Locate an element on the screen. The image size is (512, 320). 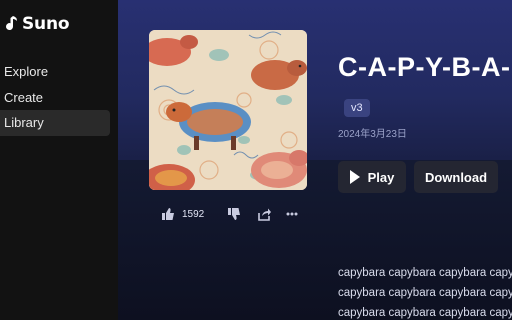
app-name: Suno is located at coordinates (46, 24).